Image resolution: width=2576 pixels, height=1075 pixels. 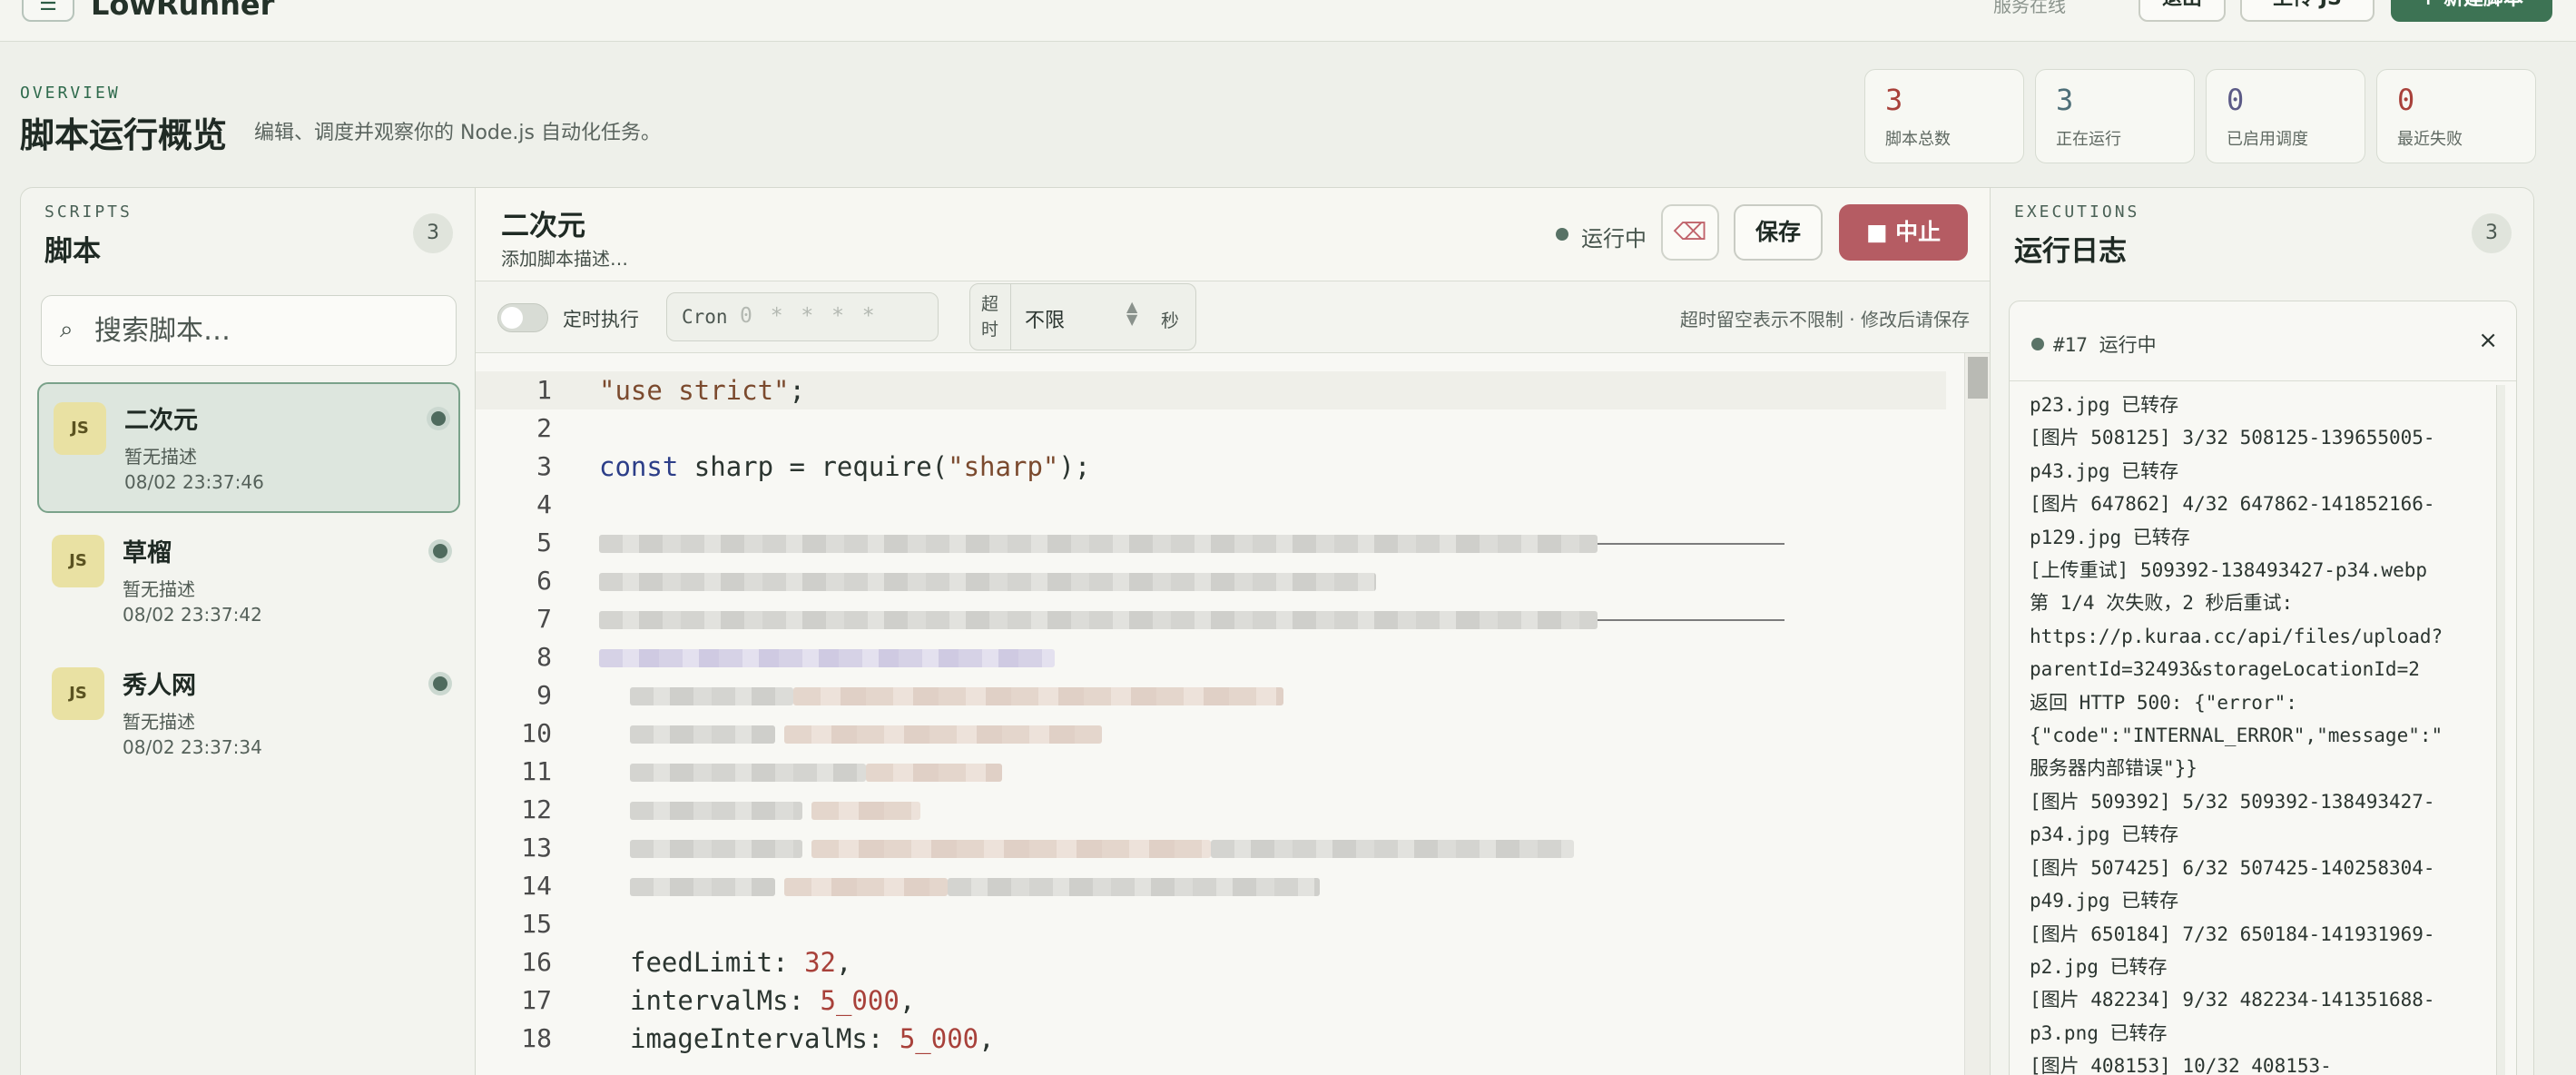 I want to click on editor-scrollbar, so click(x=1977, y=714).